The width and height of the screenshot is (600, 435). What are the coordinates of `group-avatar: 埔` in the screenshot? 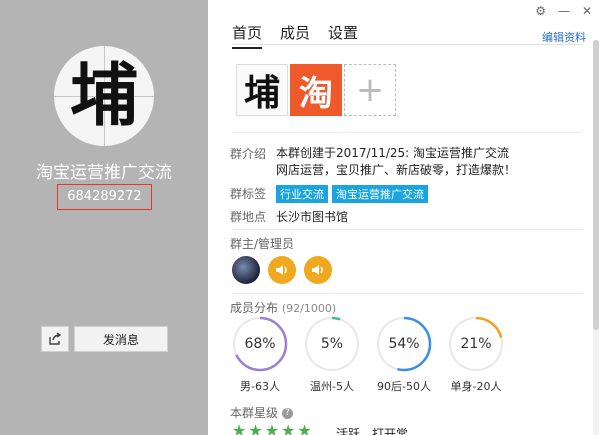 It's located at (104, 96).